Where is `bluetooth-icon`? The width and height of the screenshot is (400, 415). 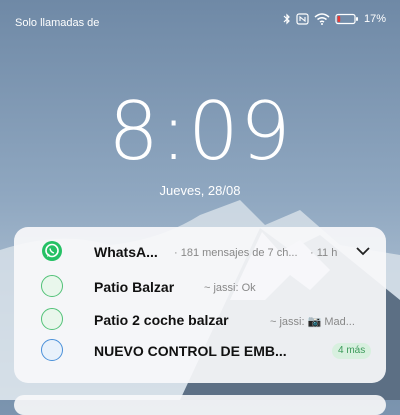 bluetooth-icon is located at coordinates (286, 19).